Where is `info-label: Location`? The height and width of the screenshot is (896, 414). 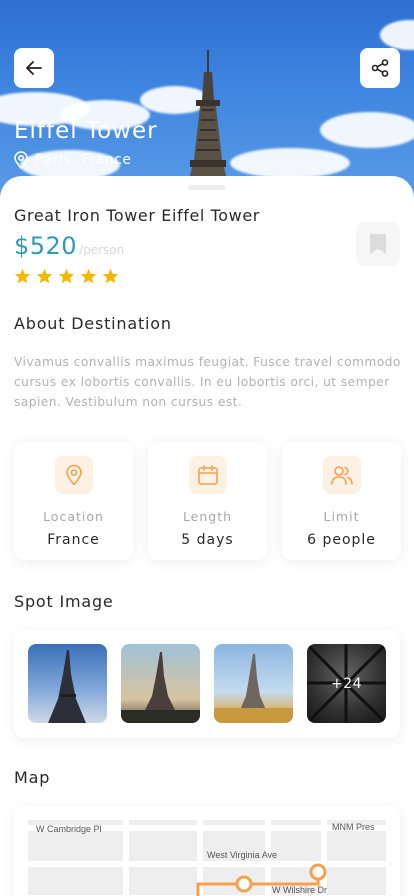 info-label: Location is located at coordinates (73, 516).